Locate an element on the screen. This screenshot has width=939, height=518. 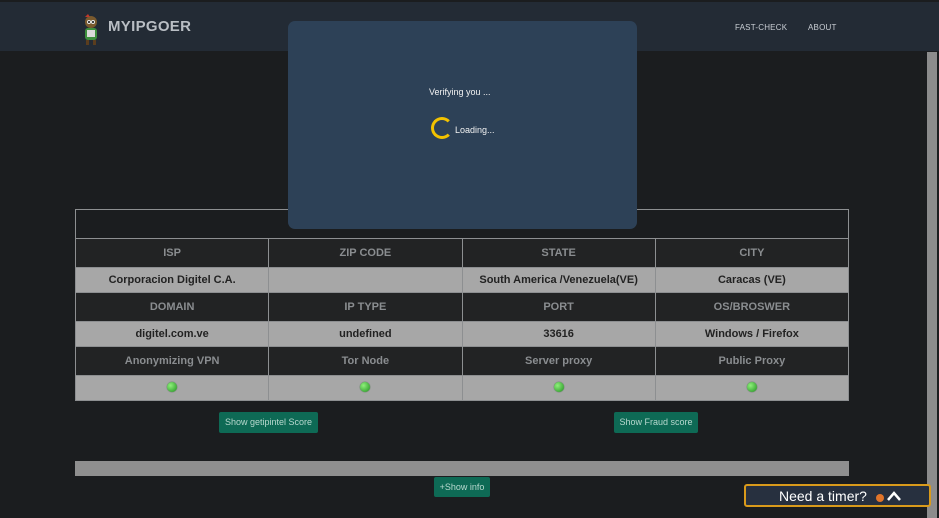
value-ip-type: undefined is located at coordinates (365, 334).